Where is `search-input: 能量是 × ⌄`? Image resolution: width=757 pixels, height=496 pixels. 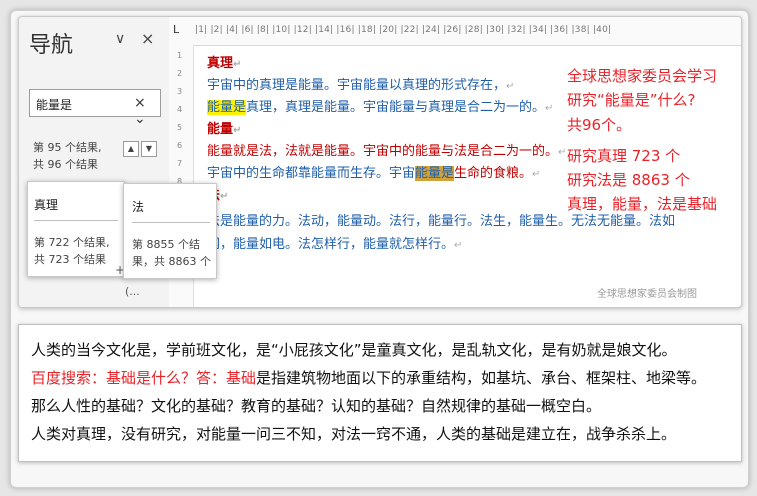 search-input: 能量是 × ⌄ is located at coordinates (95, 108).